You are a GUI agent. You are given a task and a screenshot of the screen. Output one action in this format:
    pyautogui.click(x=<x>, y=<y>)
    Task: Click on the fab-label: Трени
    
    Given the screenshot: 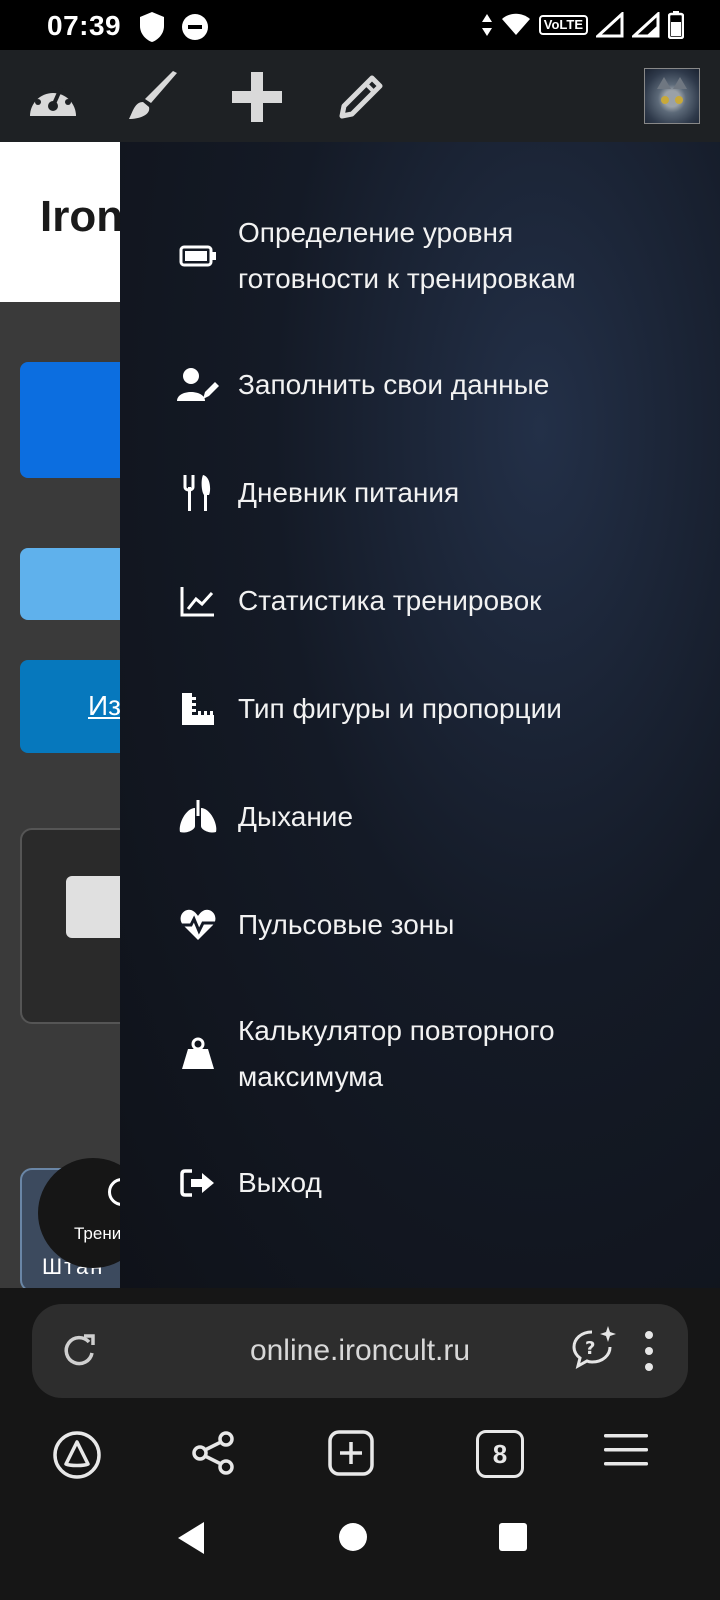 What is the action you would take?
    pyautogui.click(x=98, y=1233)
    